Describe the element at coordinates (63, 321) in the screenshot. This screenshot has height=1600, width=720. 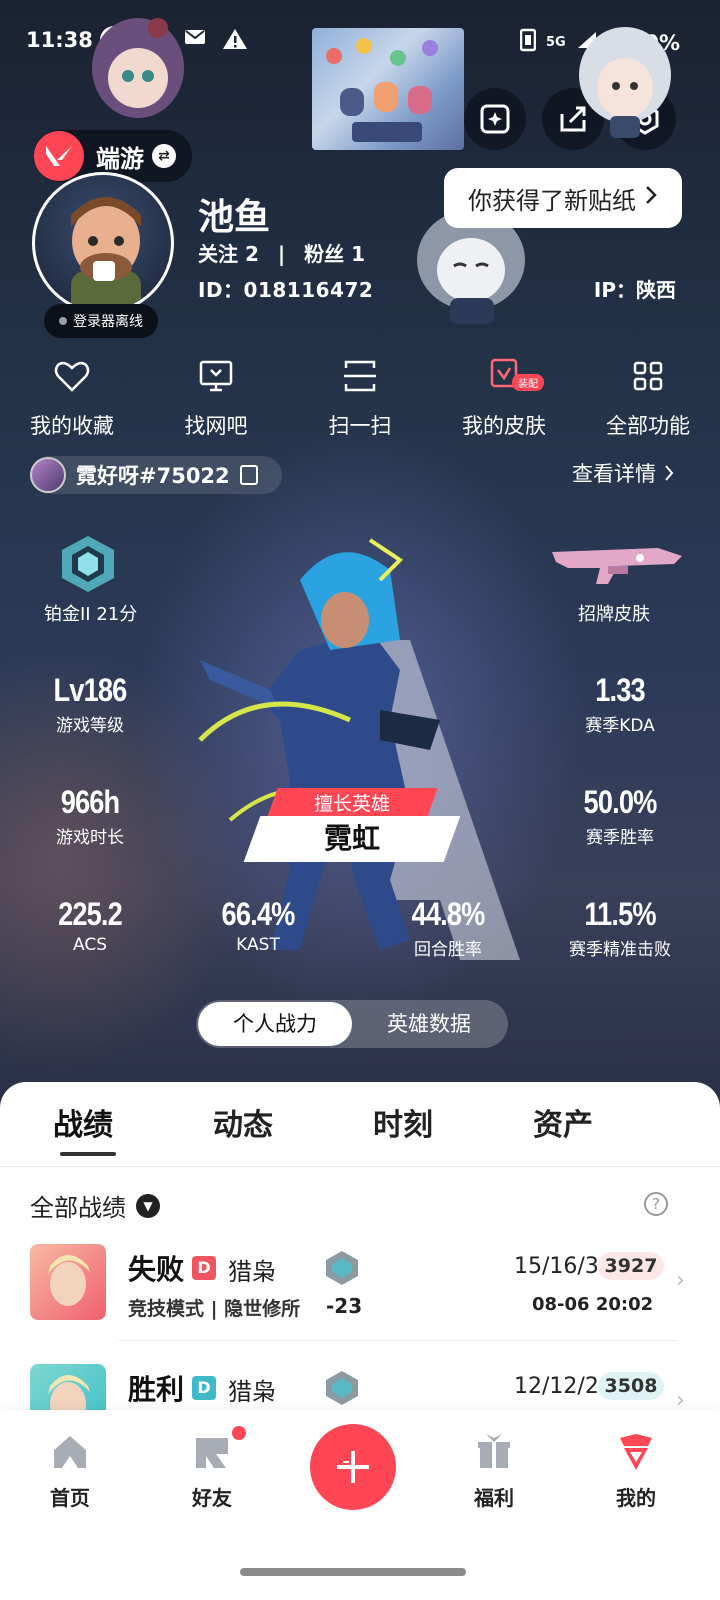
I see `status-dot-icon` at that location.